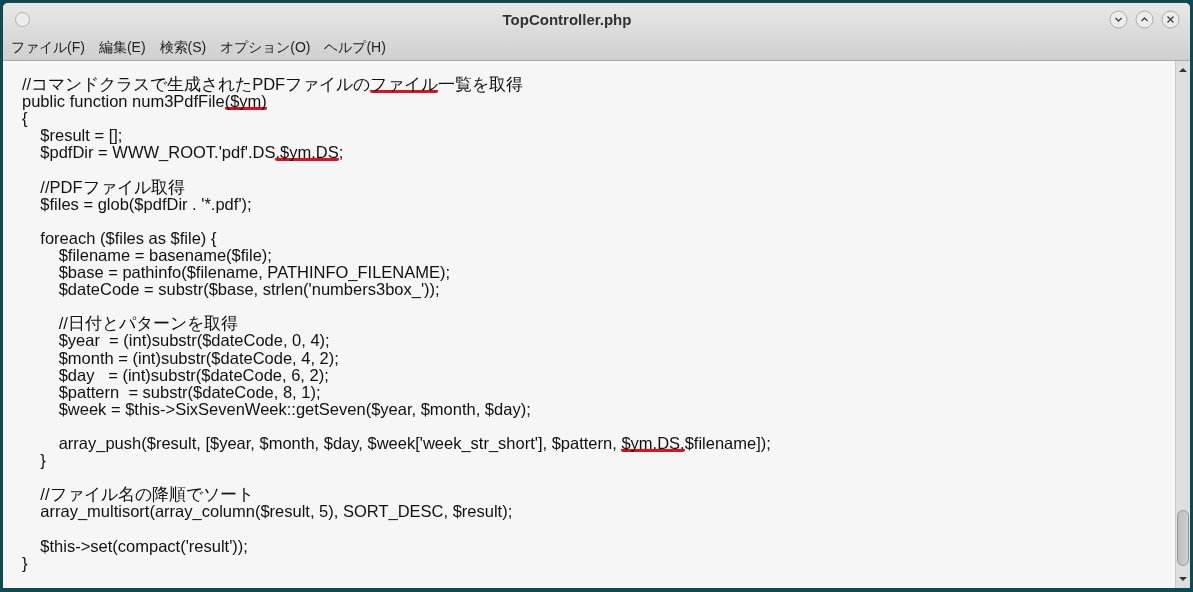 The width and height of the screenshot is (1193, 592). What do you see at coordinates (122, 47) in the screenshot?
I see `menu-item: 編集(E)` at bounding box center [122, 47].